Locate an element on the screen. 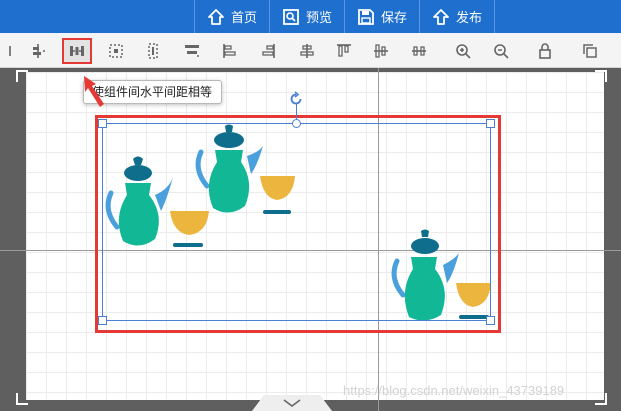  publish-label: 发布 is located at coordinates (469, 17).